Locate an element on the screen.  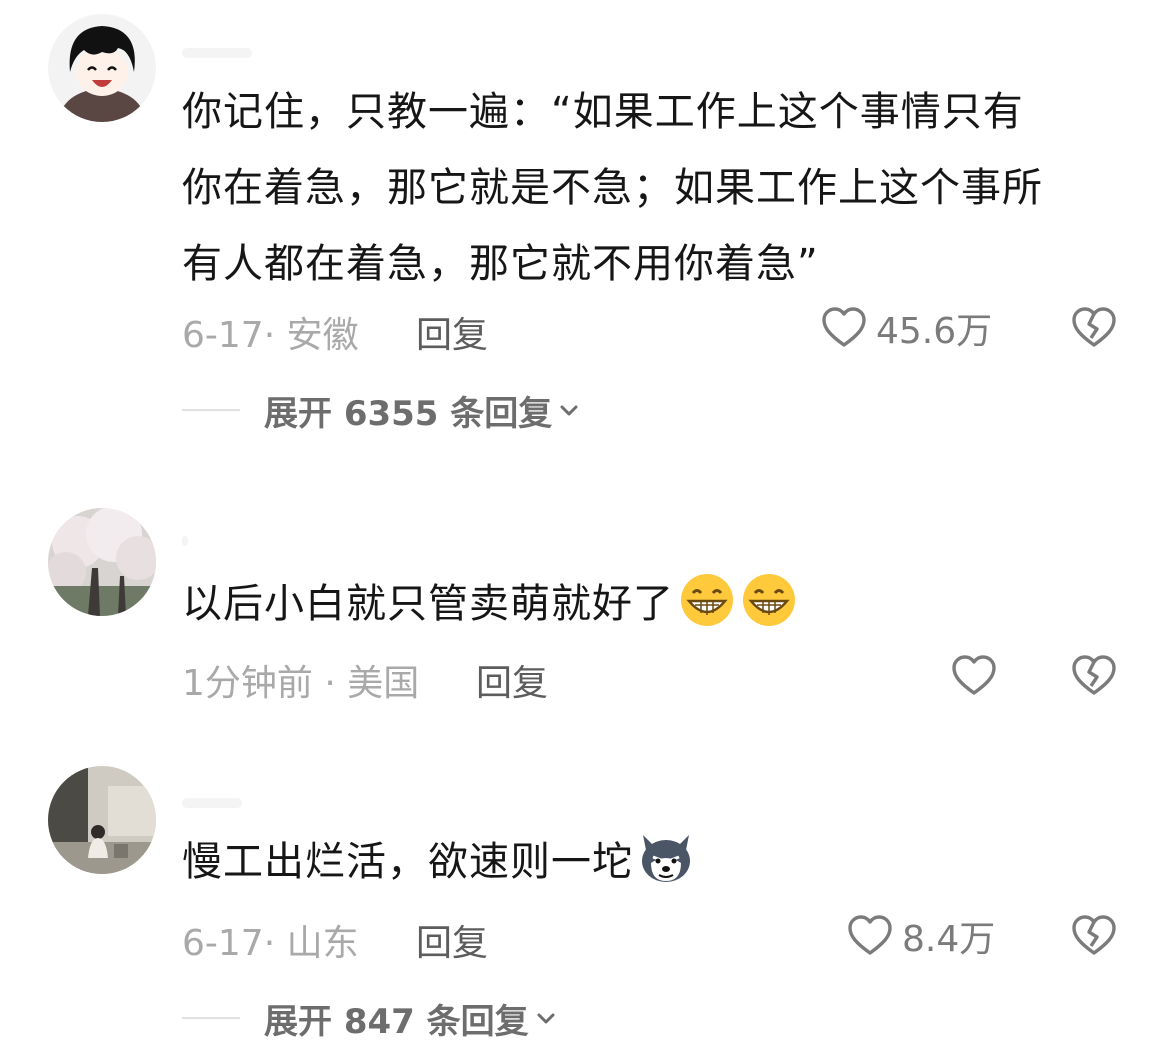
comment-text-line: 你记住，只教一遍：“如果工作上这个事情只有 is located at coordinates (603, 112).